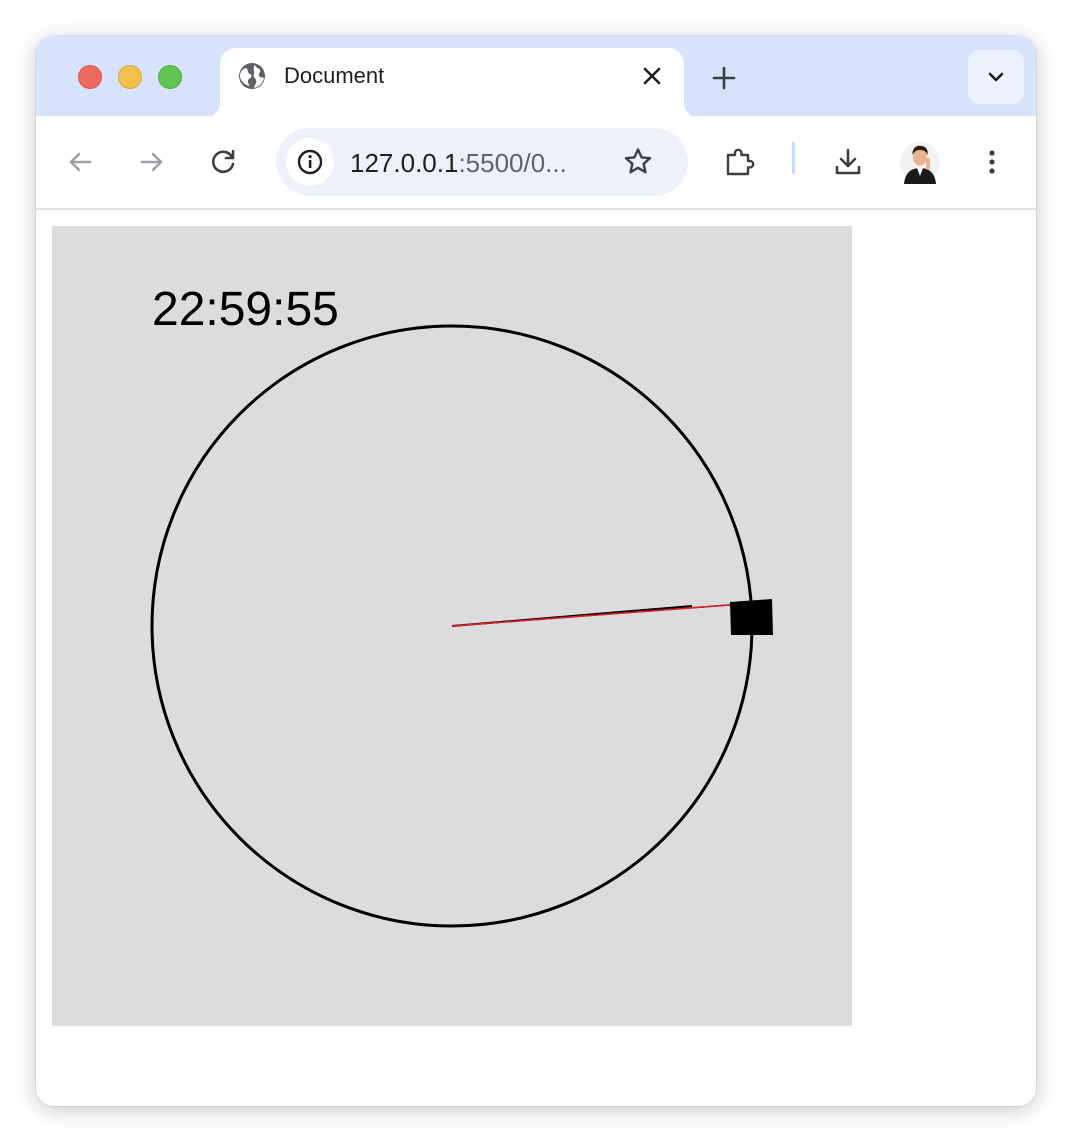  Describe the element at coordinates (404, 163) in the screenshot. I see `url-host: 127.0.0.1` at that location.